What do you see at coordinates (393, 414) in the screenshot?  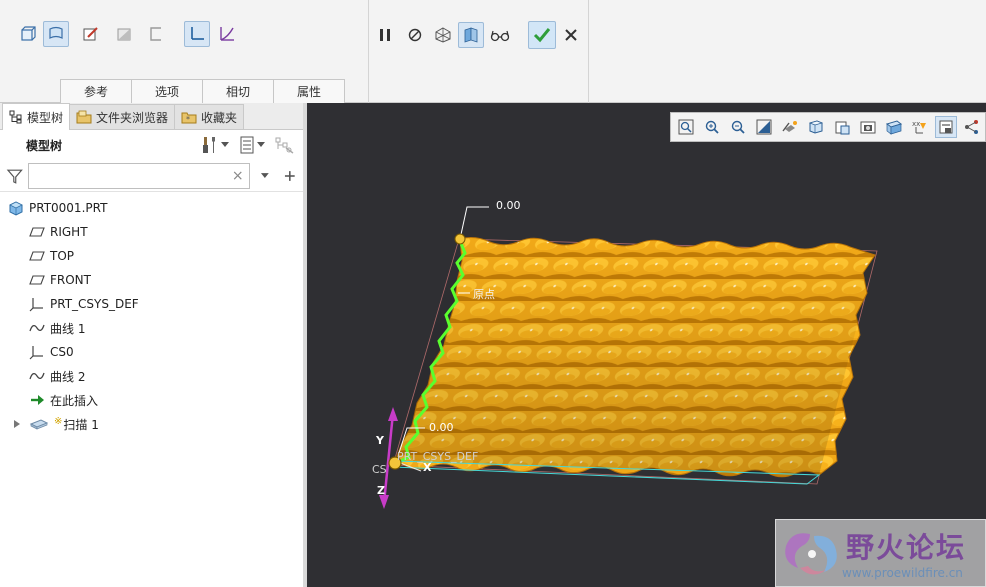 I see `axis-arrow-icon` at bounding box center [393, 414].